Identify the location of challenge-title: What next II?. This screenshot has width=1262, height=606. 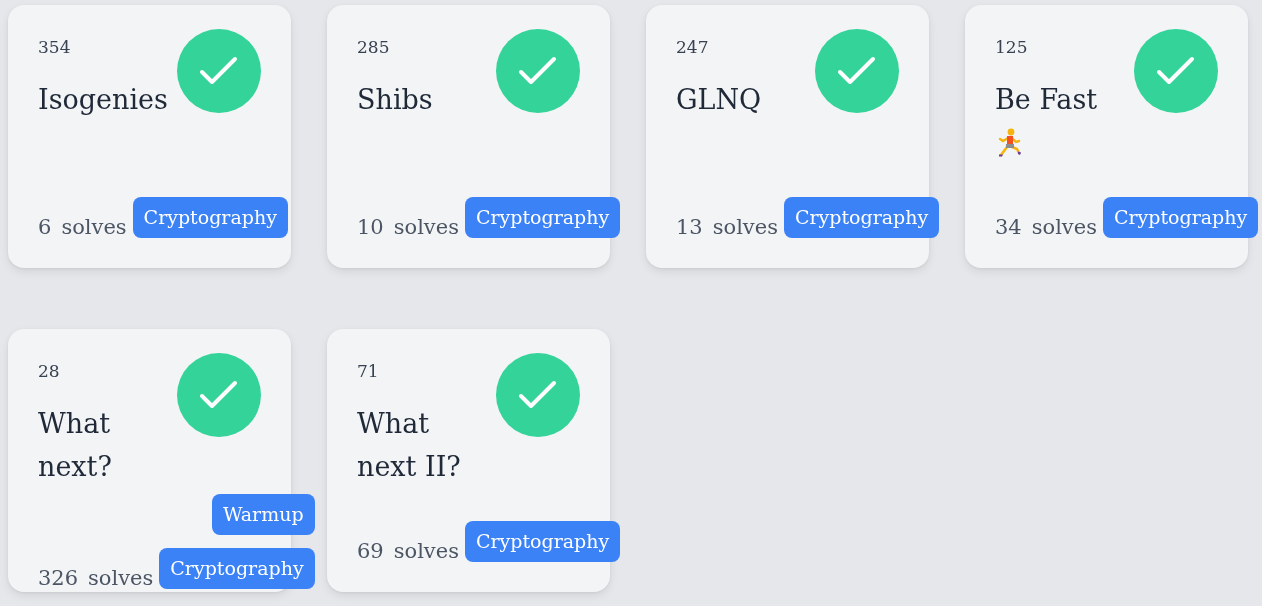
(409, 445).